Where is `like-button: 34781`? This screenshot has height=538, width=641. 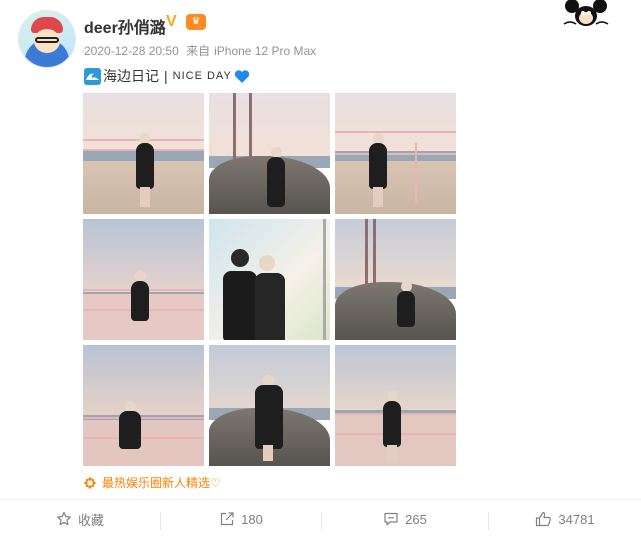
like-button: 34781 is located at coordinates (565, 519).